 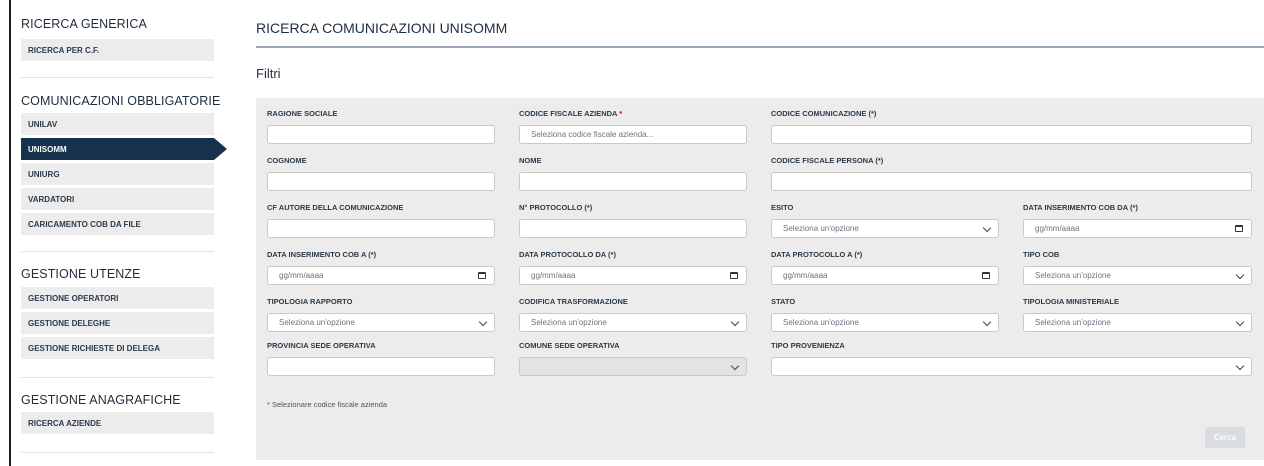 I want to click on field-label: CODICE FISCALE PERSONA (*), so click(x=827, y=160).